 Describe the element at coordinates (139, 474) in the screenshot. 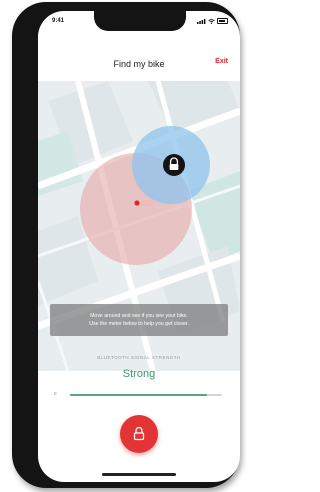

I see `home-indicator` at that location.